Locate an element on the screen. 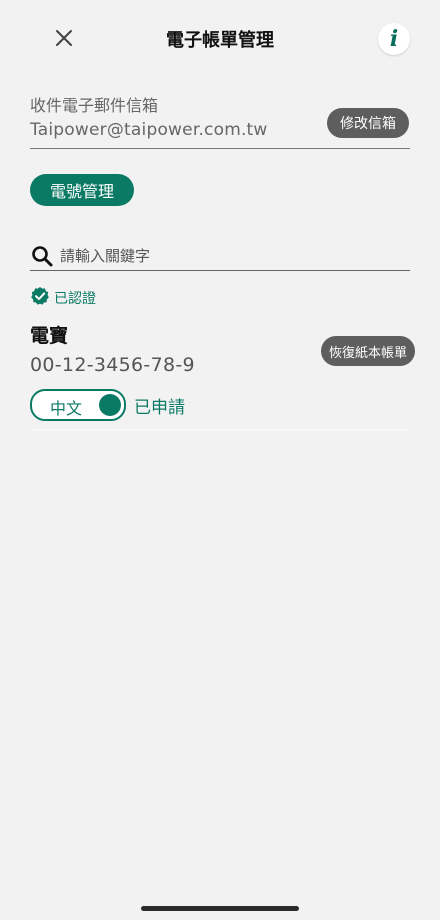 The width and height of the screenshot is (440, 920). search-icon is located at coordinates (42, 256).